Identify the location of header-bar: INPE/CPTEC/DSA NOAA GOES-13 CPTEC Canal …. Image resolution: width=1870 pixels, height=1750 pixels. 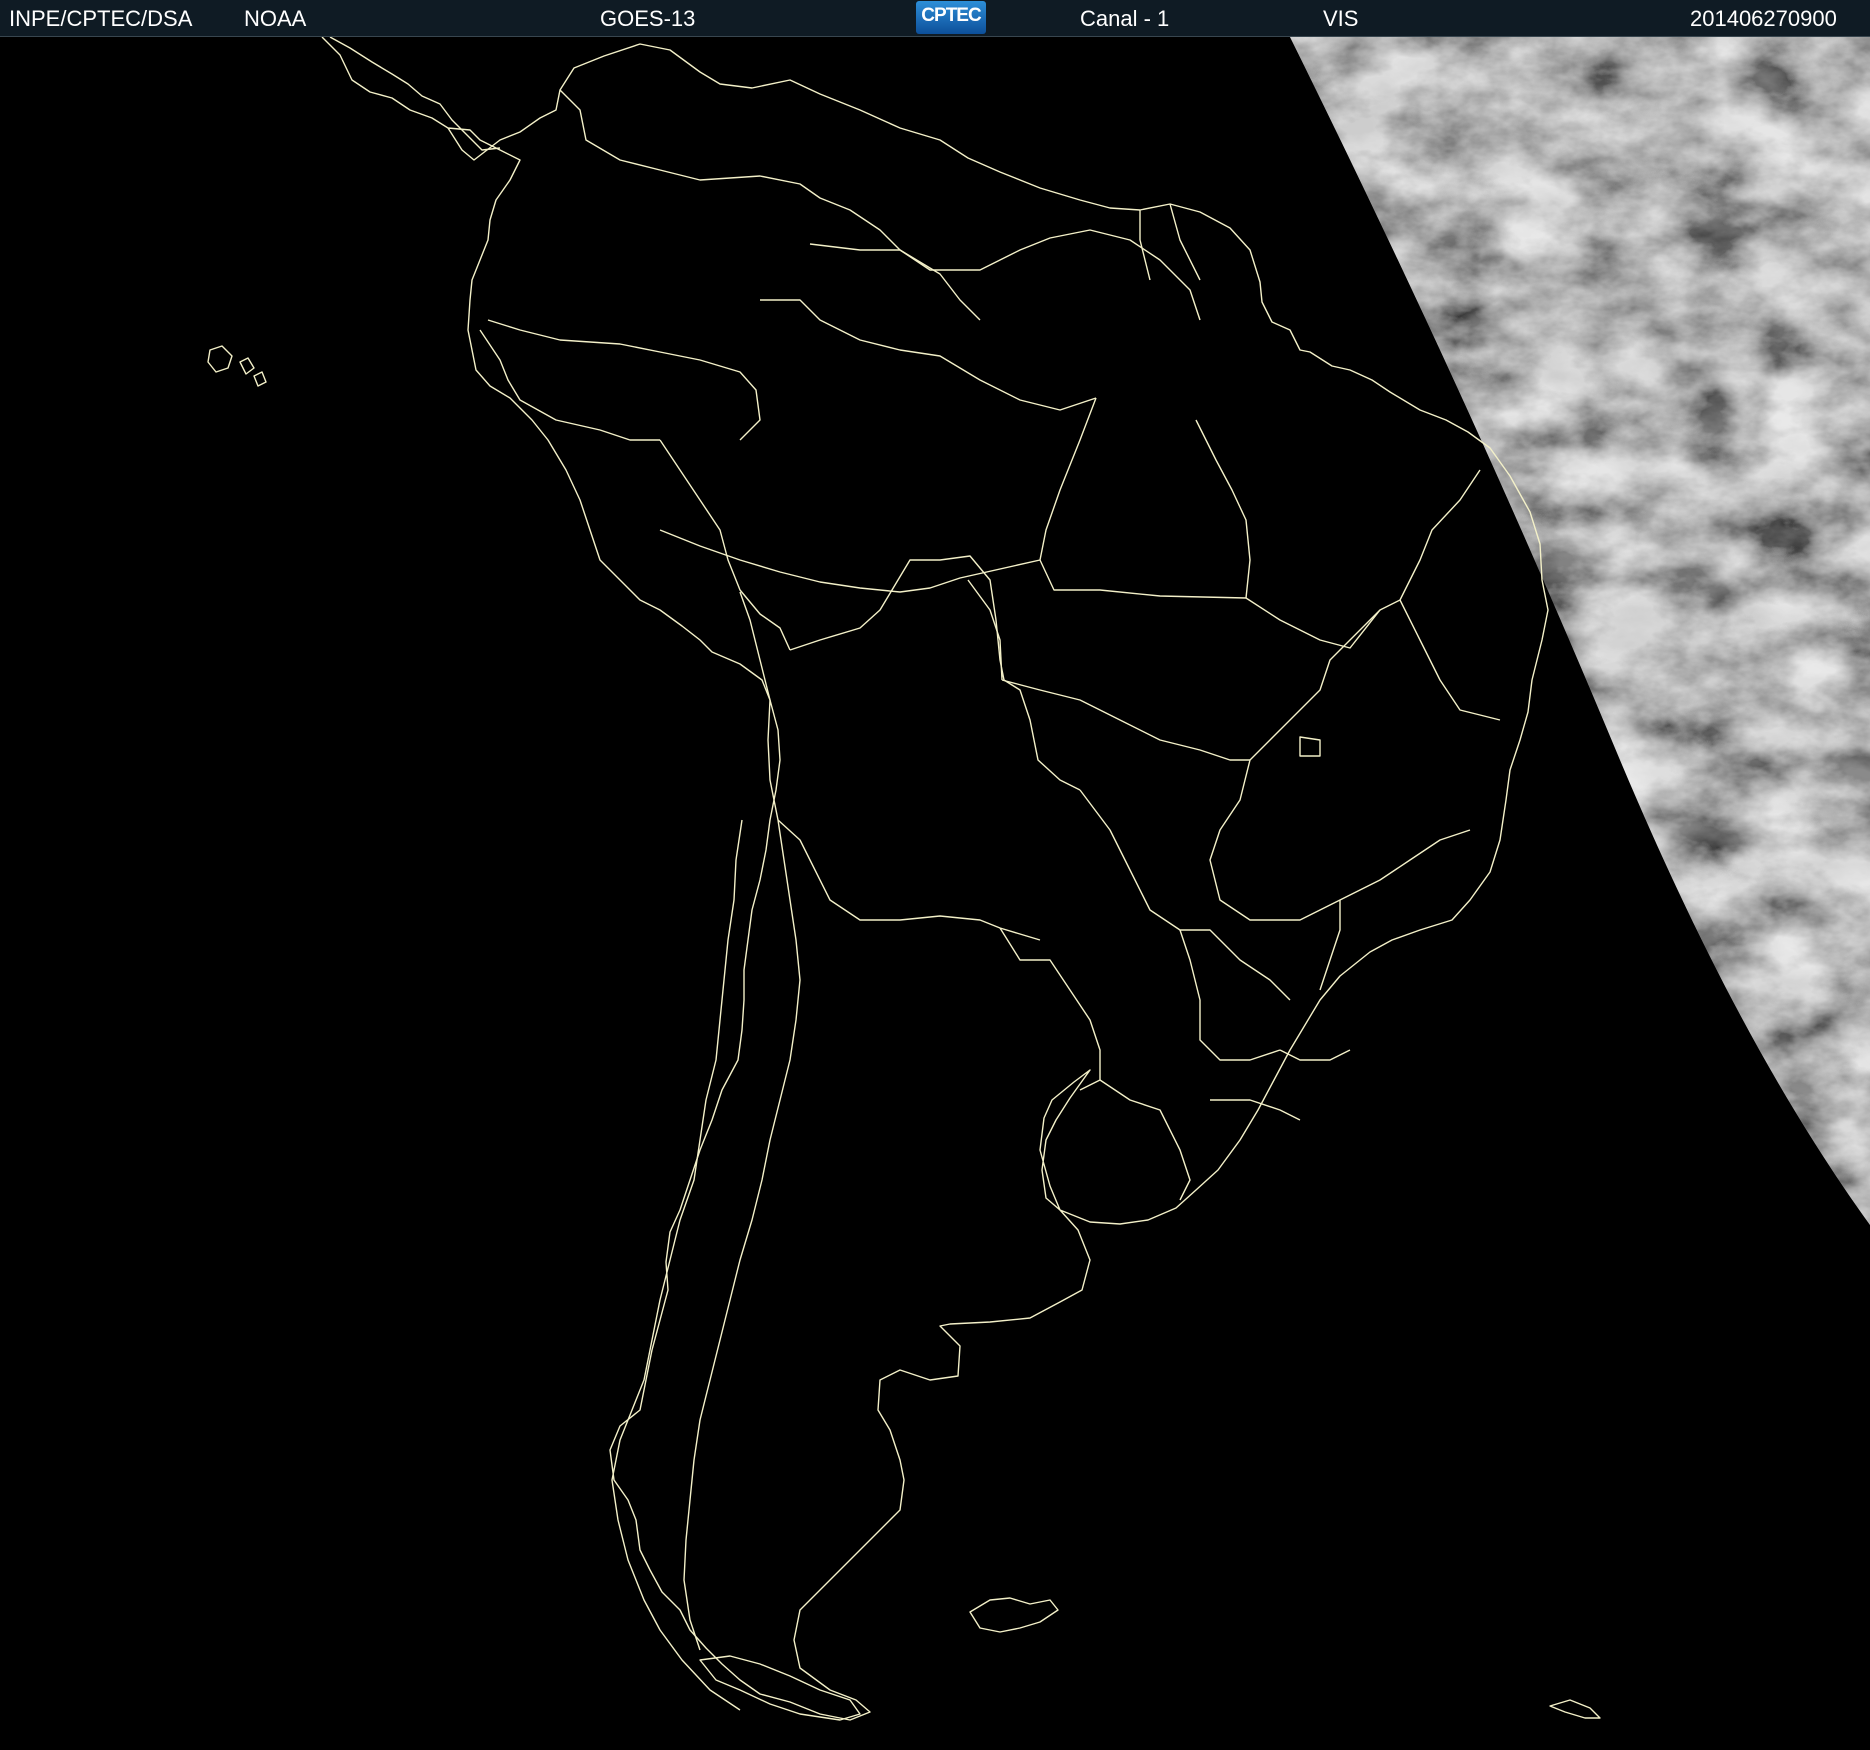
(935, 18).